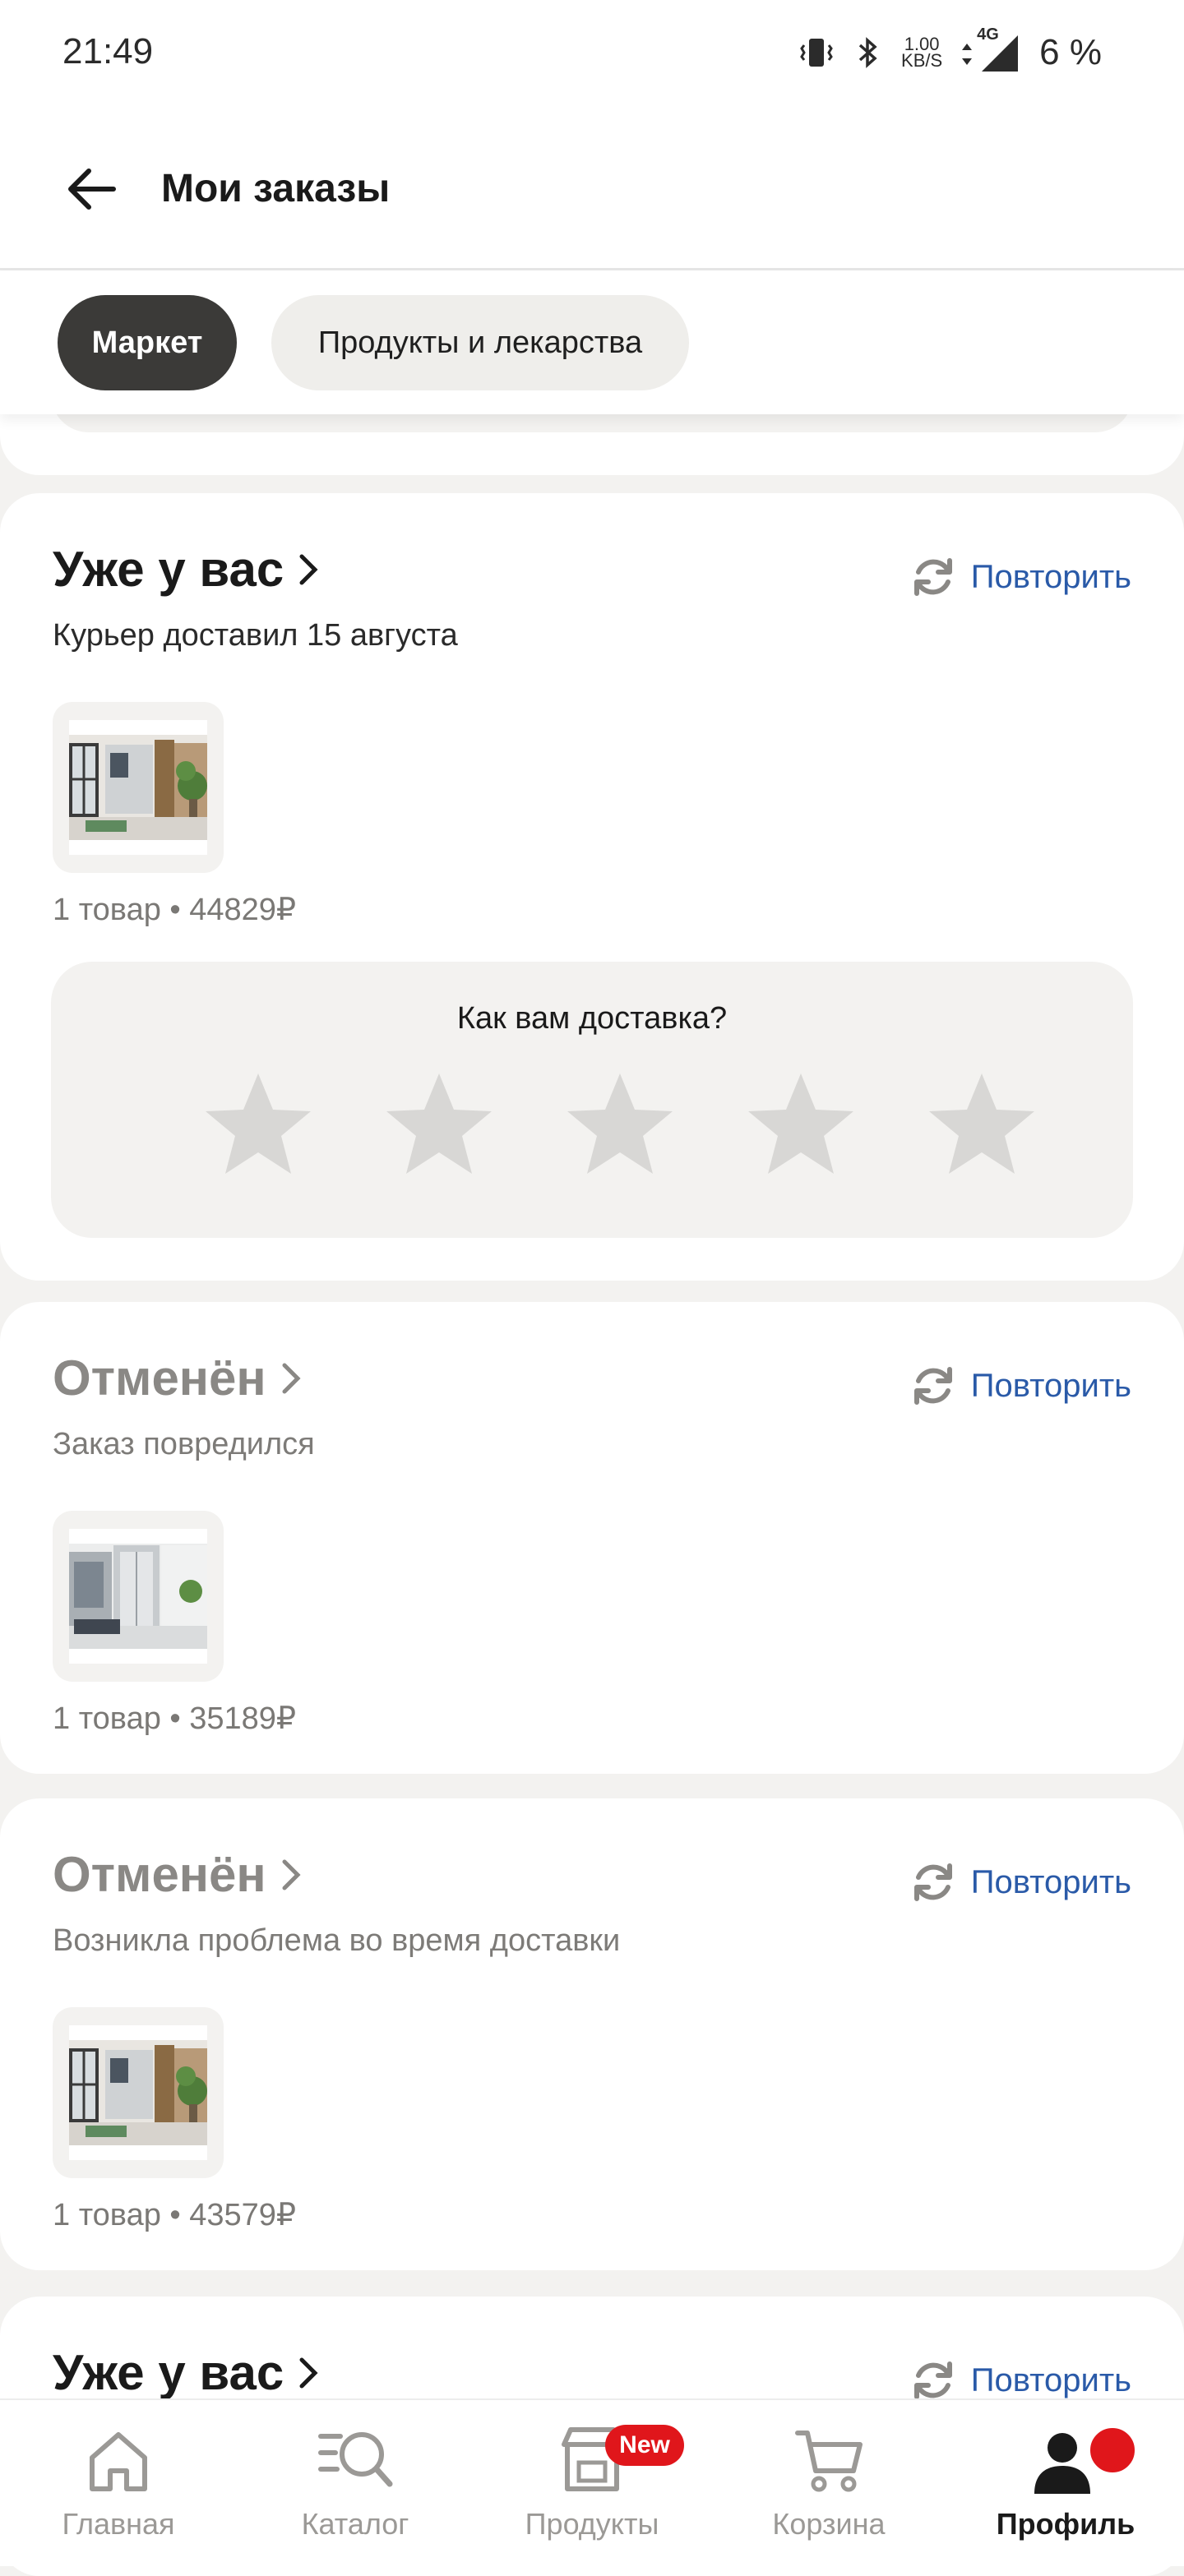 The height and width of the screenshot is (2576, 1184). I want to click on nav-item-groceries: New Продукты, so click(592, 2483).